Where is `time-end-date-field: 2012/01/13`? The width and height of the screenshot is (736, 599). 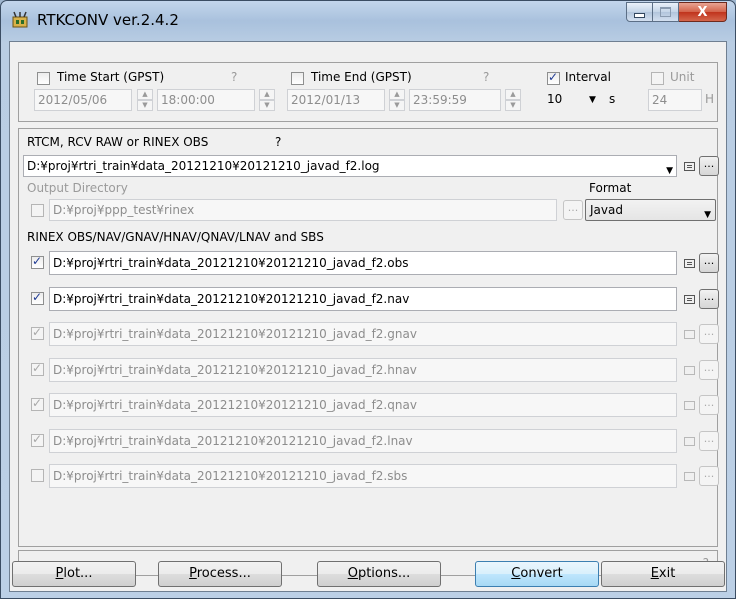 time-end-date-field: 2012/01/13 is located at coordinates (336, 100).